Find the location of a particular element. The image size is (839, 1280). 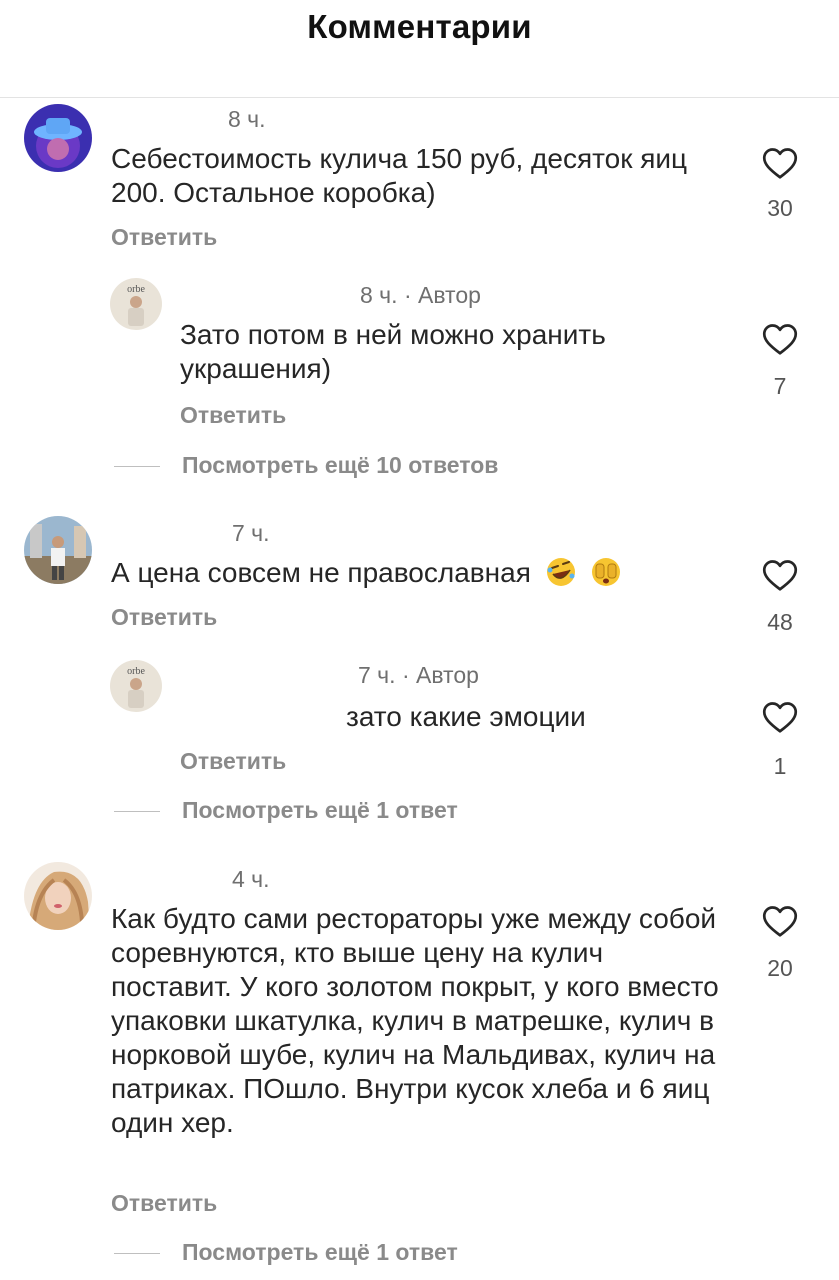

face-hiding-eyes-emoji-icon is located at coordinates (606, 572).